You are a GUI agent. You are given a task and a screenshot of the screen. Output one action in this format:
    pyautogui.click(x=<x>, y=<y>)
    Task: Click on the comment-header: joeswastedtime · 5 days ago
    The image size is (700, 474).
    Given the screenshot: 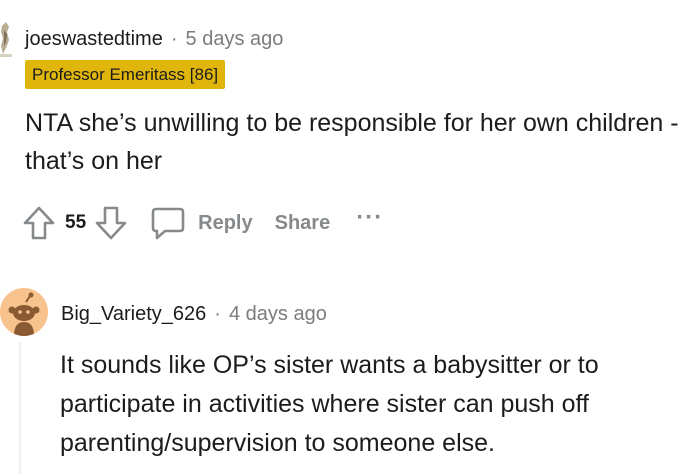 What is the action you would take?
    pyautogui.click(x=154, y=39)
    